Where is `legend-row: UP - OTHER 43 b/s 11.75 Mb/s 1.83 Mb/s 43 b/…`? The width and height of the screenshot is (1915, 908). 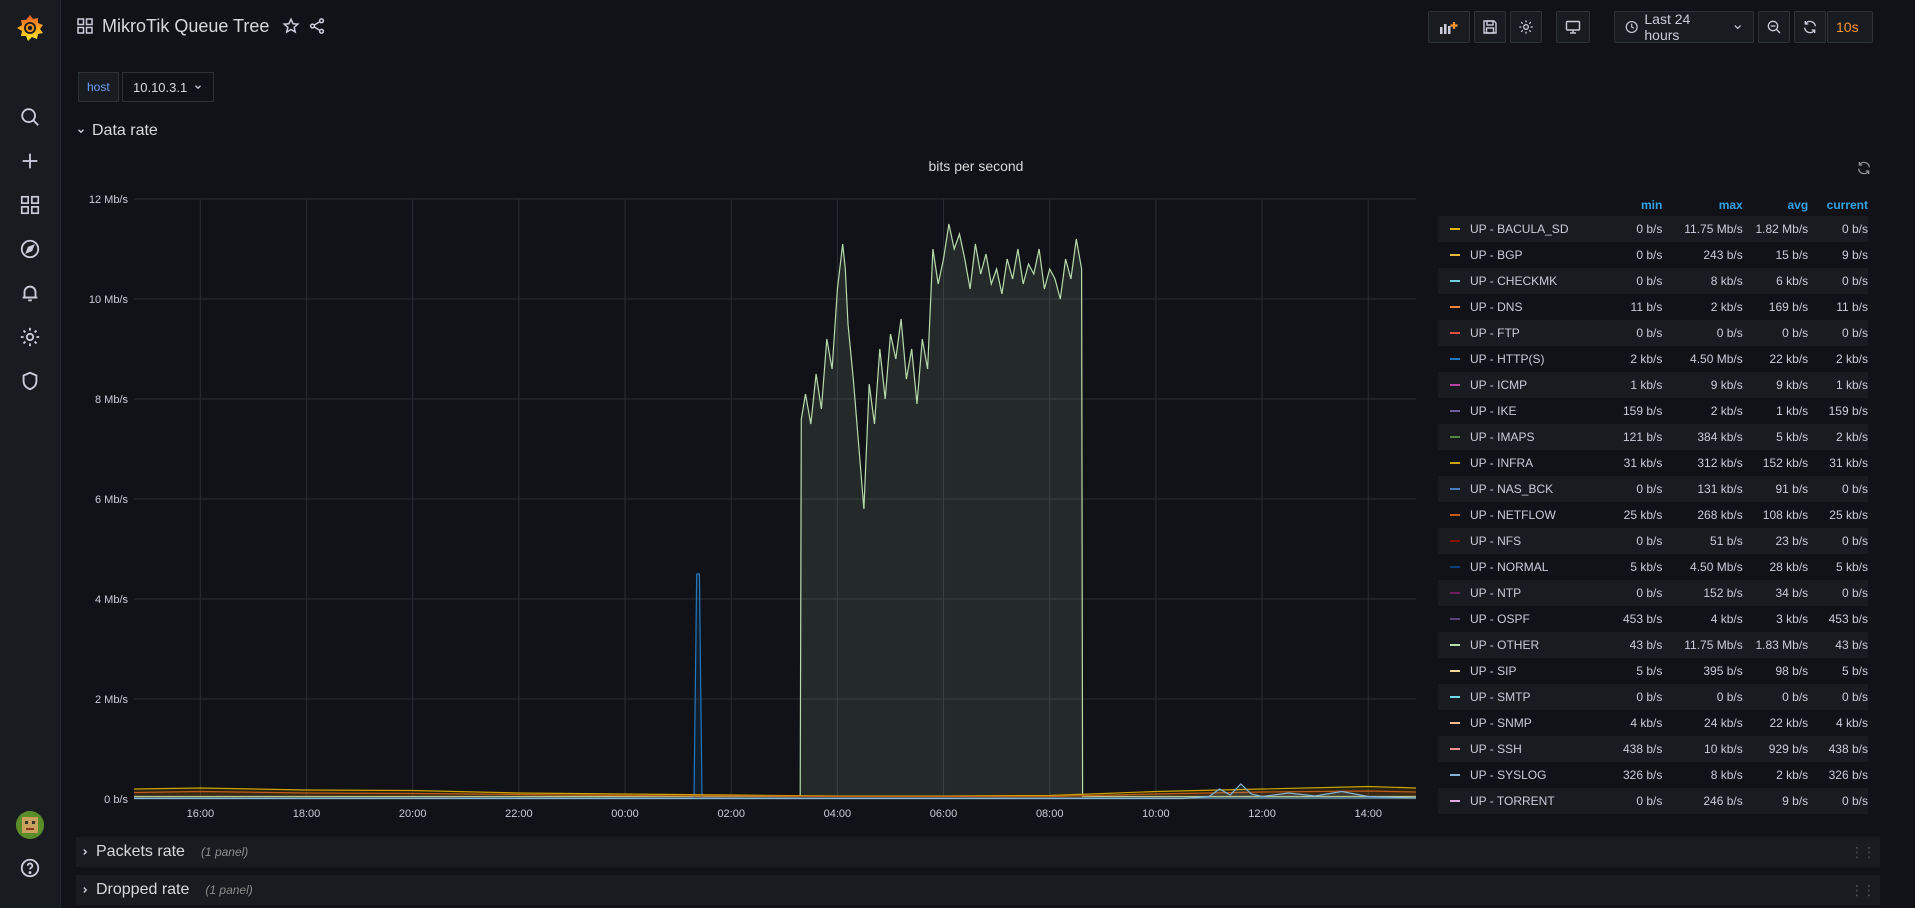
legend-row: UP - OTHER 43 b/s 11.75 Mb/s 1.83 Mb/s 43 b/… is located at coordinates (1653, 645).